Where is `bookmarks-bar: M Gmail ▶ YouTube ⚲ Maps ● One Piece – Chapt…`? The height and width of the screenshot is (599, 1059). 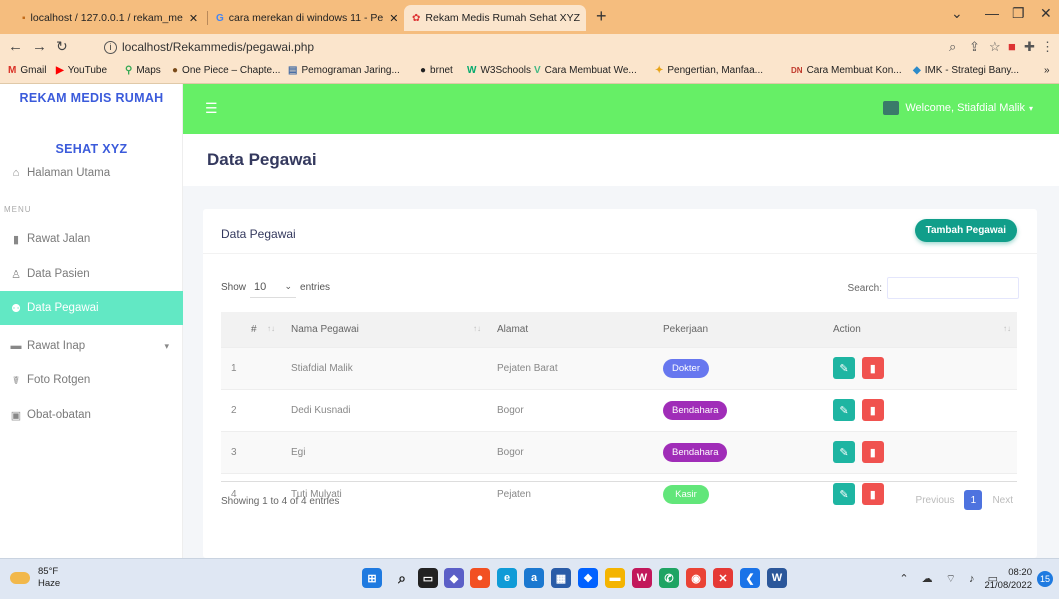
bookmarks-bar: M Gmail ▶ YouTube ⚲ Maps ● One Piece – Chapt… is located at coordinates (529, 72).